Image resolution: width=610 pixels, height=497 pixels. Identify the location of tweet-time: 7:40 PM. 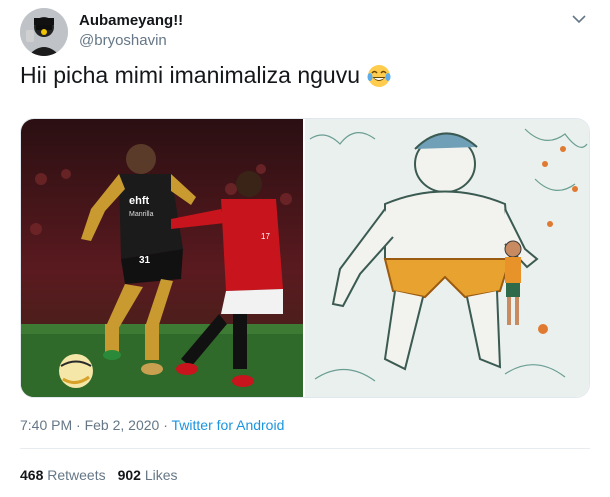
(46, 425).